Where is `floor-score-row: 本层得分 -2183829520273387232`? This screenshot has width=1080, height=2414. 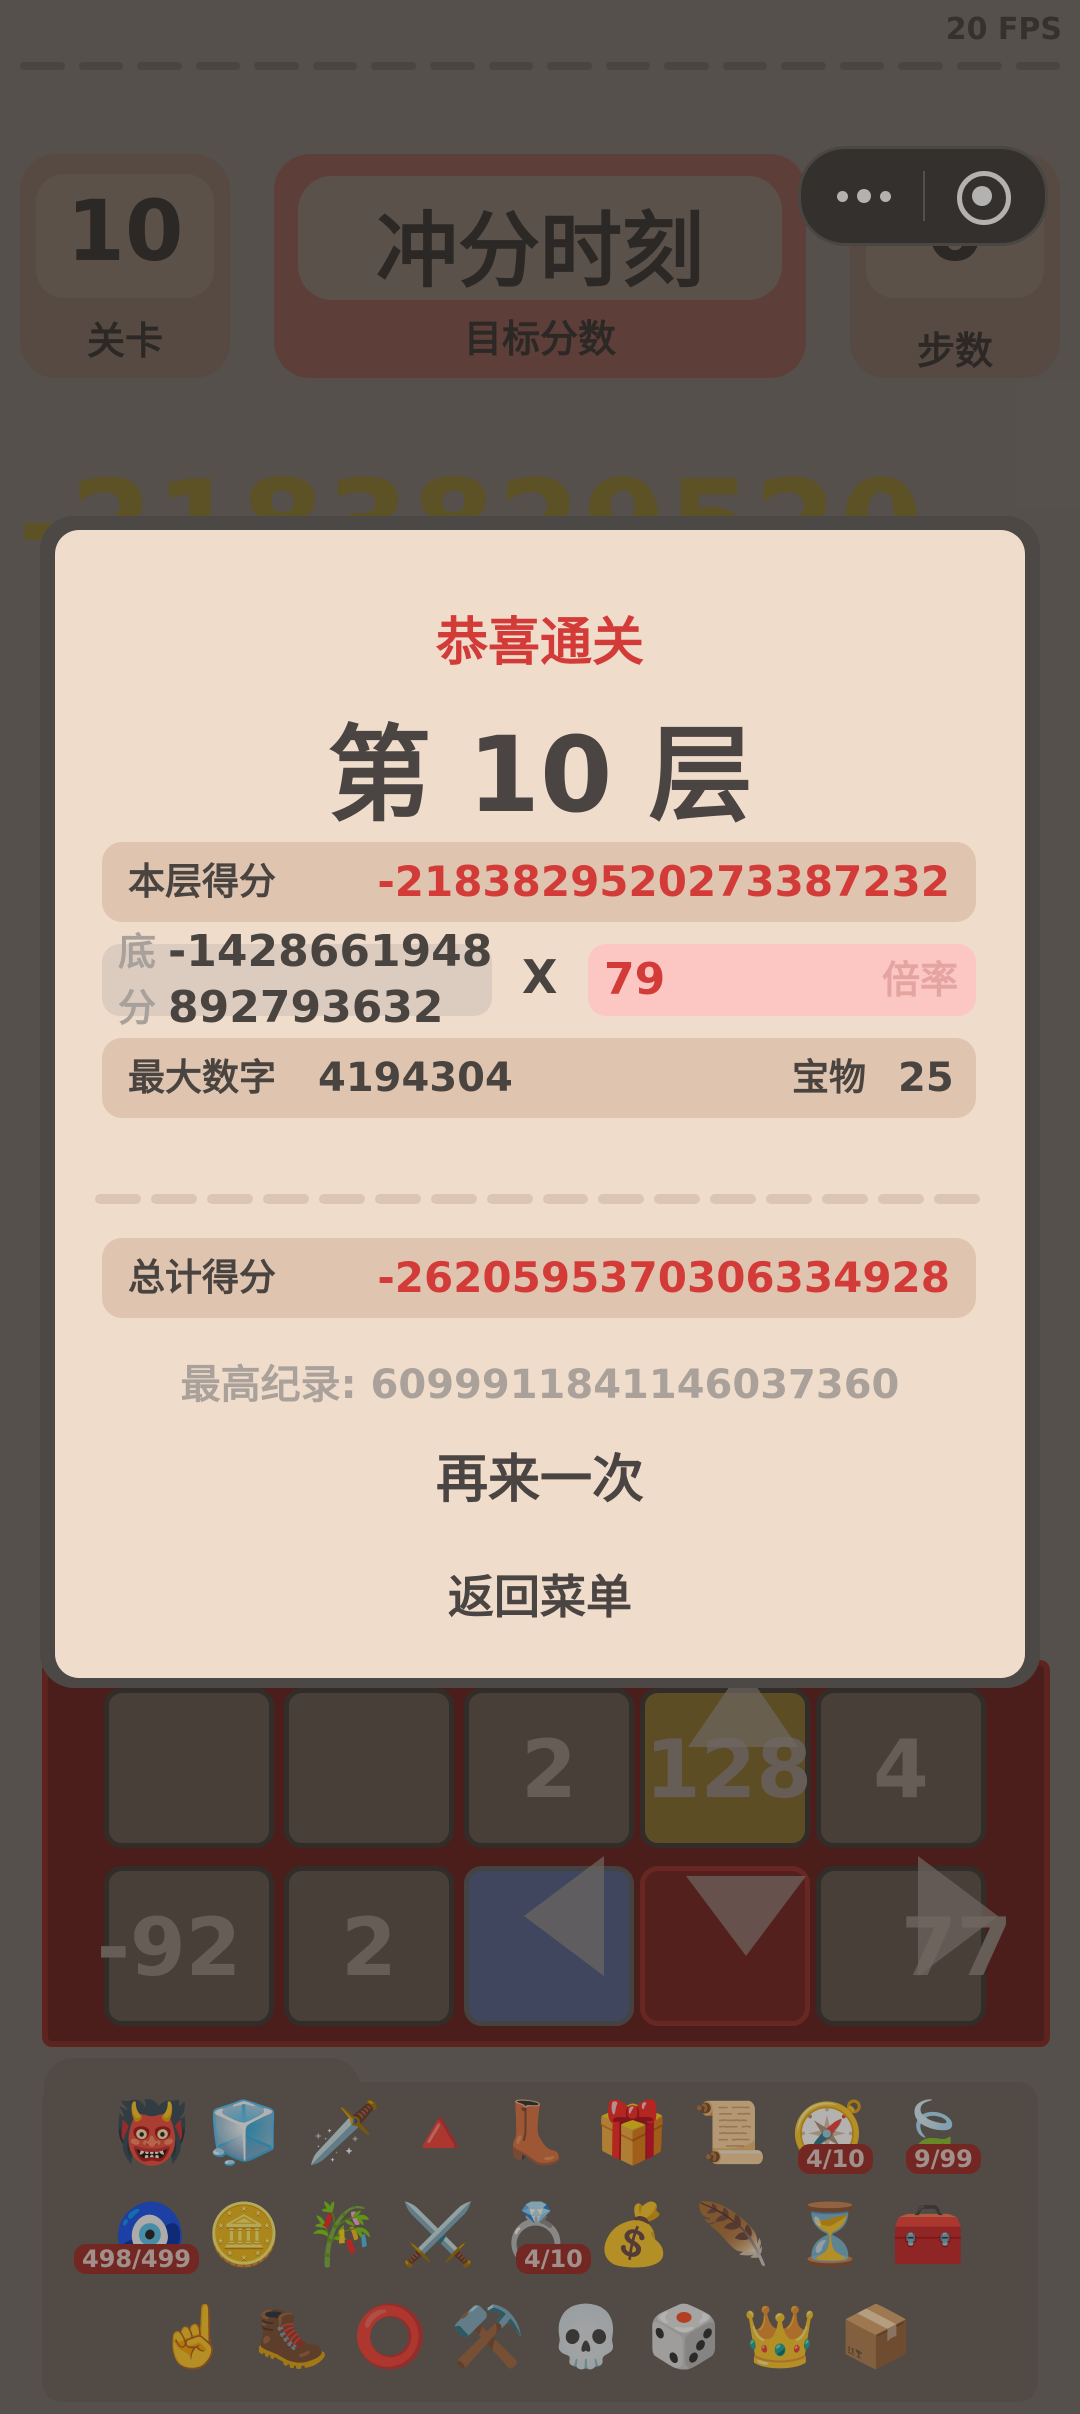
floor-score-row: 本层得分 -2183829520273387232 is located at coordinates (539, 882).